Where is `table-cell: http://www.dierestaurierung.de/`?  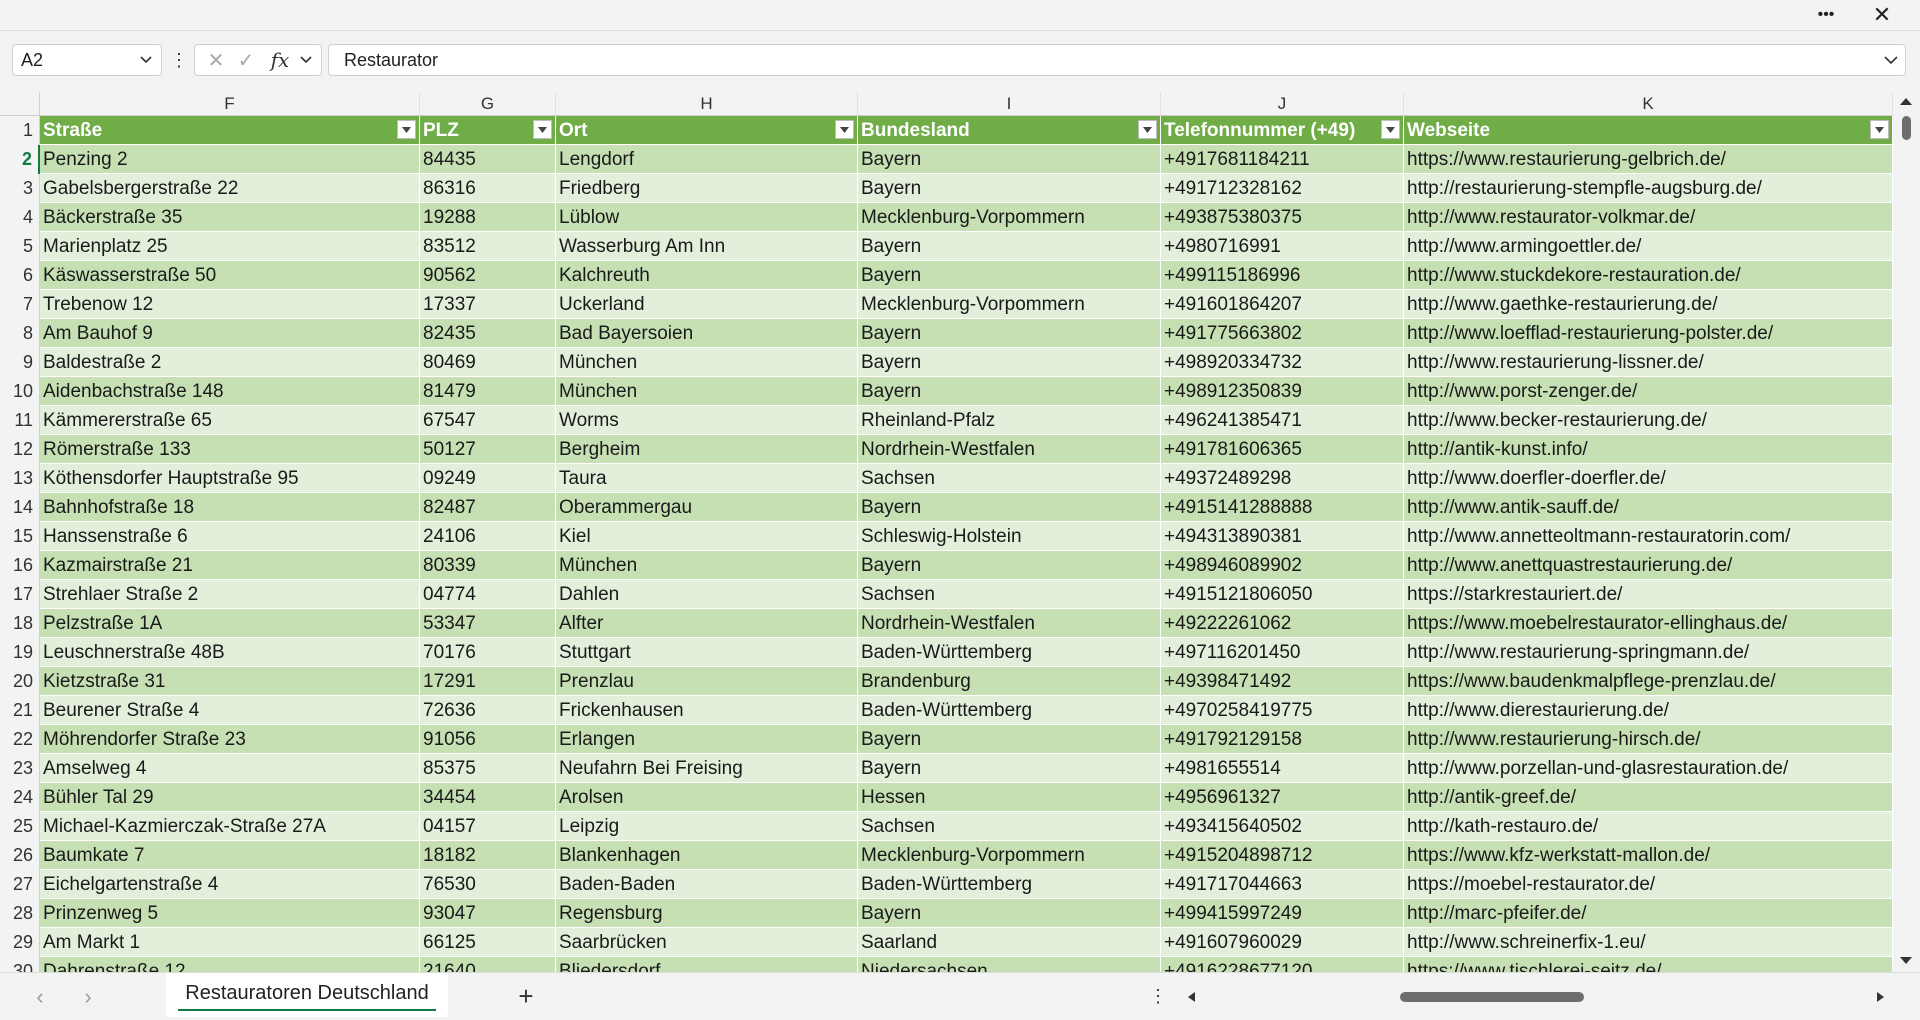 table-cell: http://www.dierestaurierung.de/ is located at coordinates (1648, 710).